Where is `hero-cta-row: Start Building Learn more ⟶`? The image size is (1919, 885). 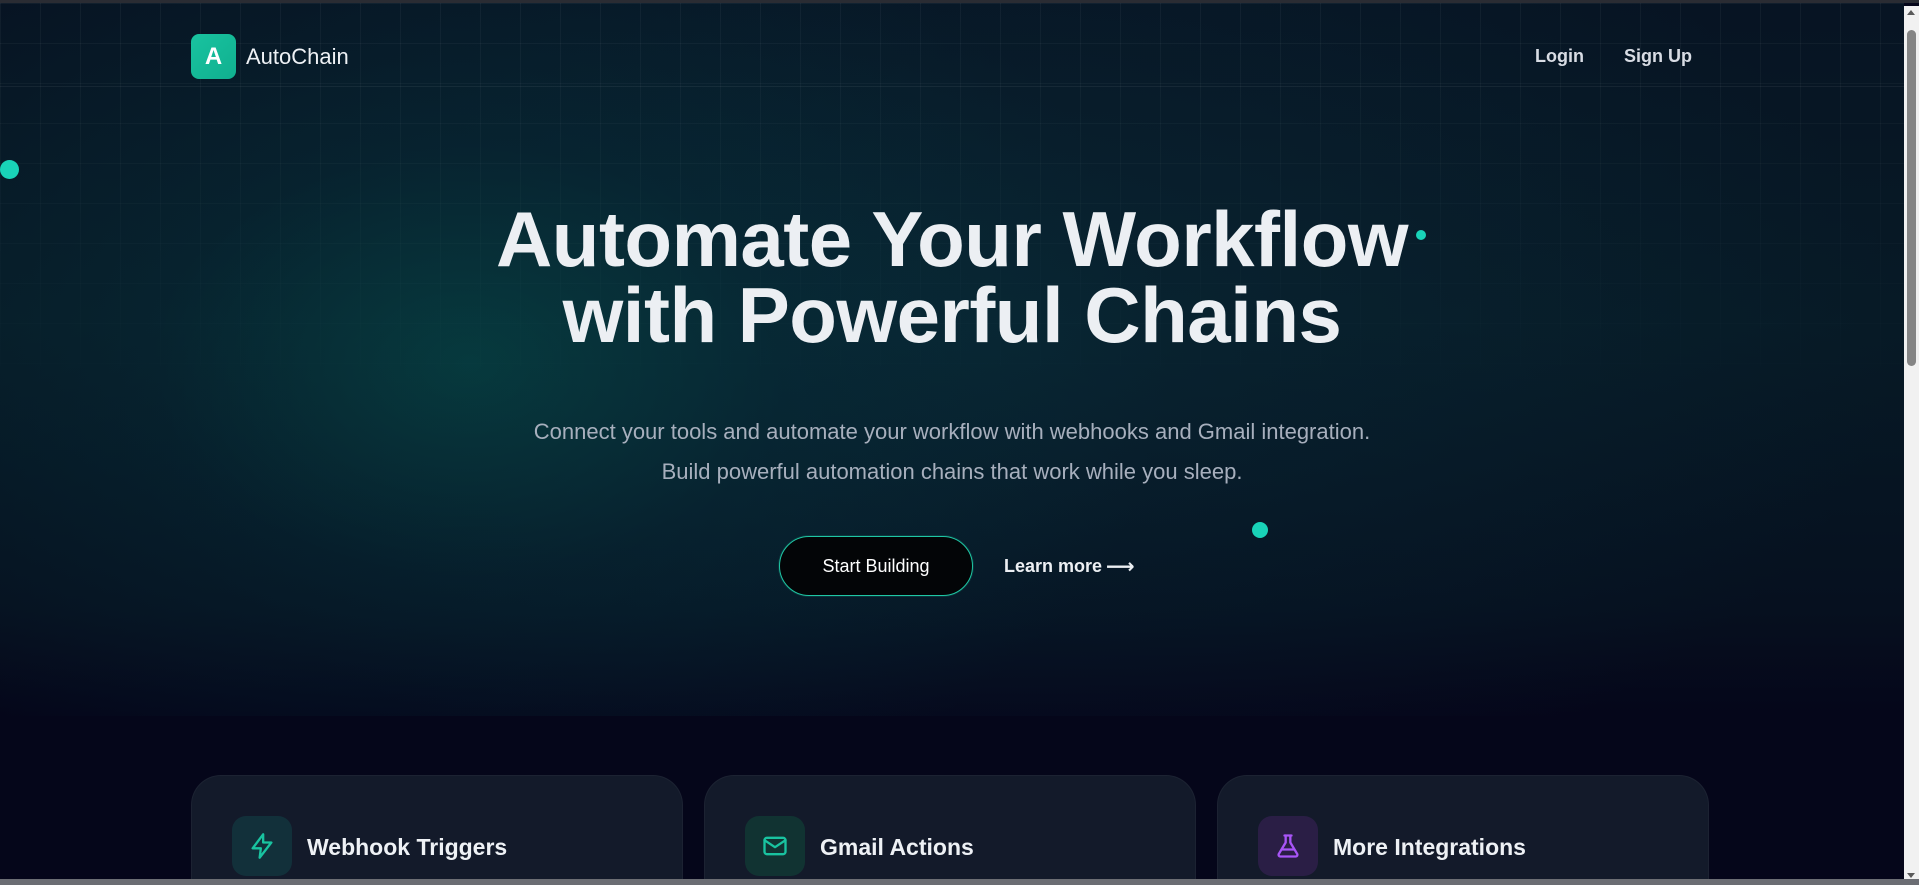
hero-cta-row: Start Building Learn more ⟶ is located at coordinates (957, 566).